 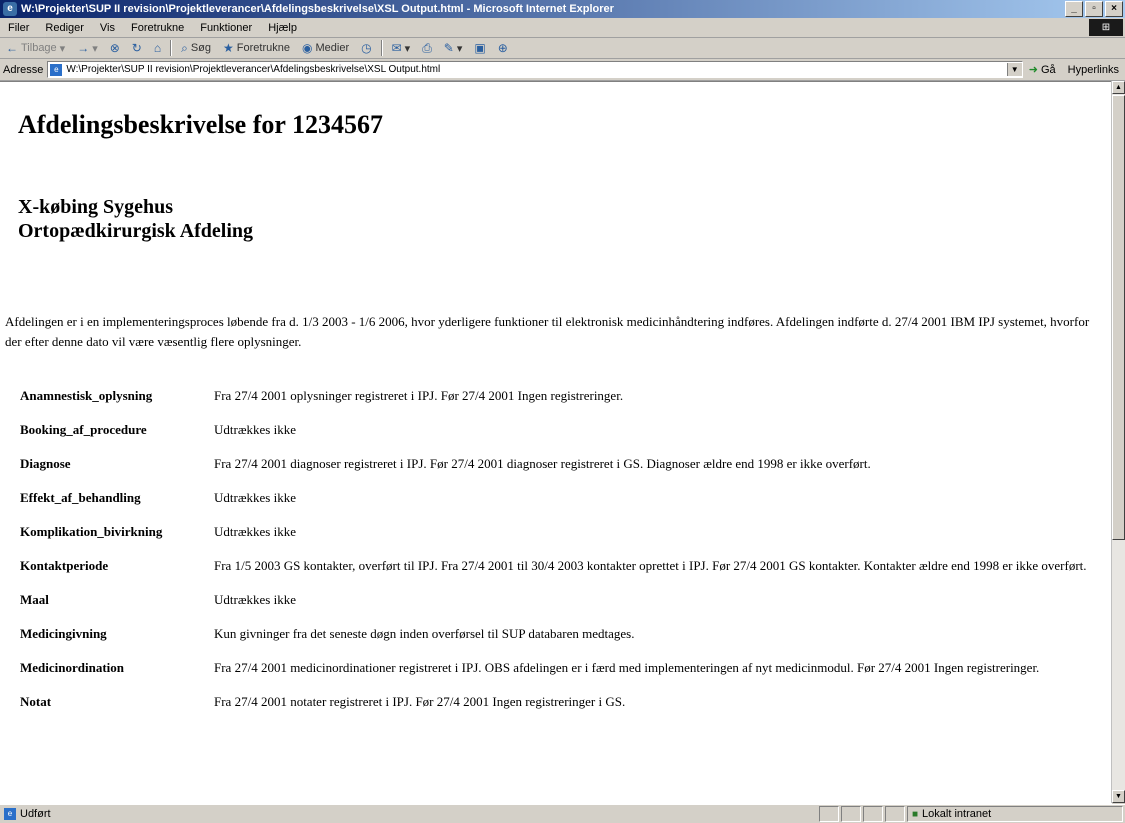 What do you see at coordinates (35, 814) in the screenshot?
I see `status-text: Udført` at bounding box center [35, 814].